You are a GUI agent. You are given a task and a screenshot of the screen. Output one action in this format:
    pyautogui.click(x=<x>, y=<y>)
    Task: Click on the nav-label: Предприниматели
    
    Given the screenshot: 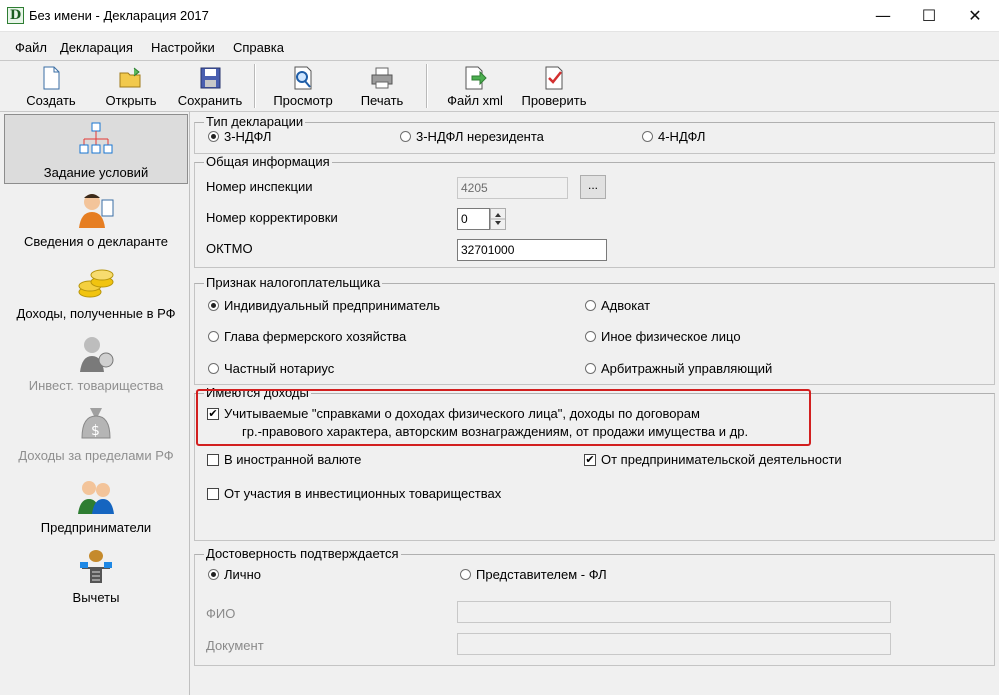 What is the action you would take?
    pyautogui.click(x=96, y=527)
    